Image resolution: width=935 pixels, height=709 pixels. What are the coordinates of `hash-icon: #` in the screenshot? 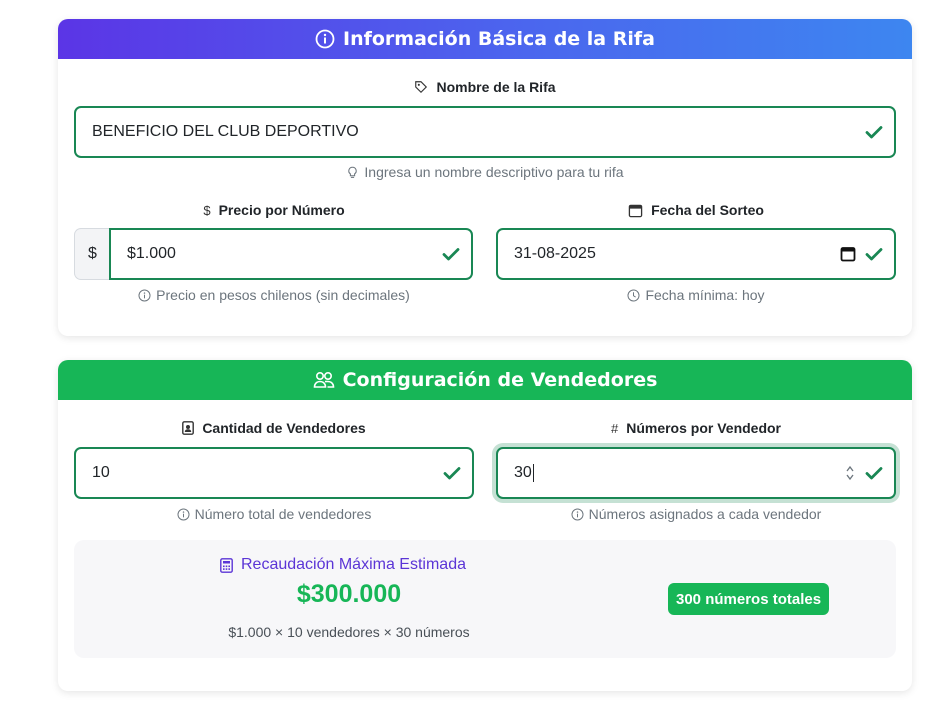 It's located at (614, 428).